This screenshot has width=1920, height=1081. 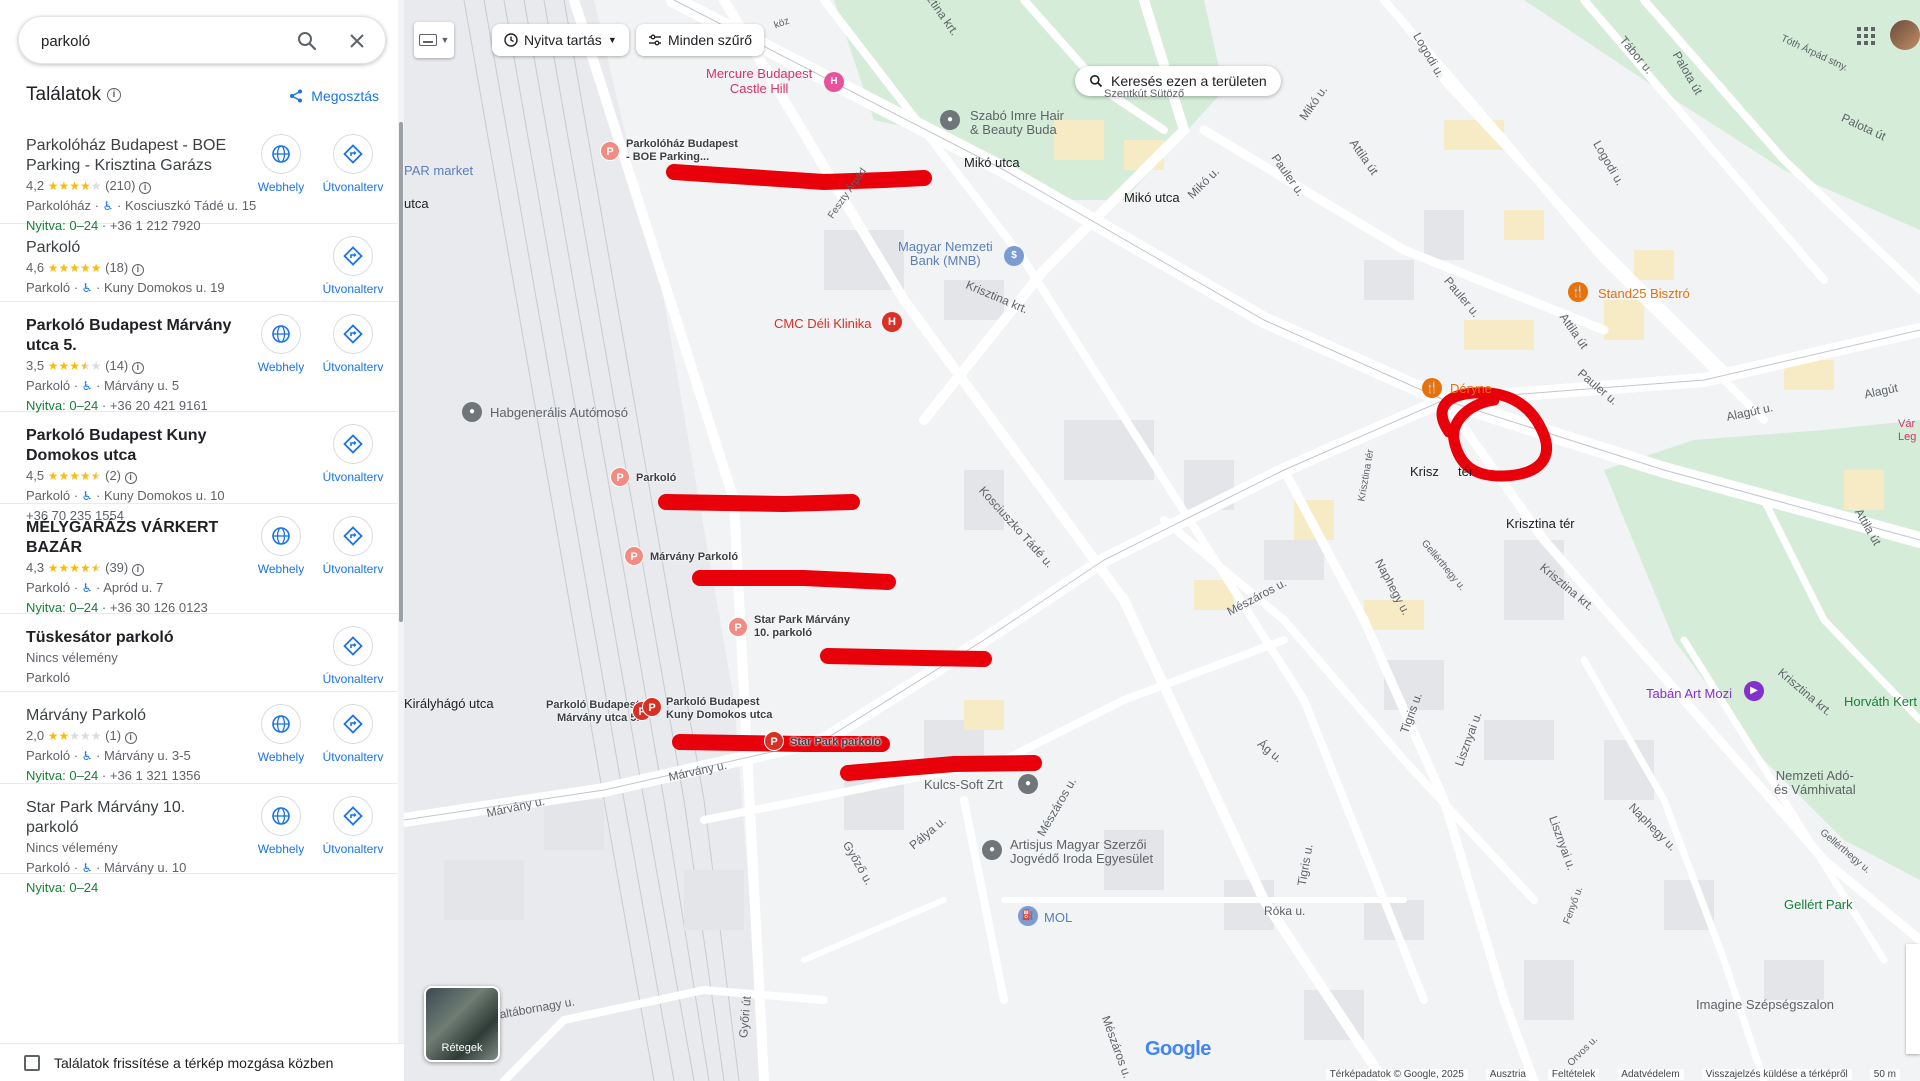 I want to click on result-name: MÉLYGARÁZS VÁRKERT BAZÁR, so click(x=131, y=538).